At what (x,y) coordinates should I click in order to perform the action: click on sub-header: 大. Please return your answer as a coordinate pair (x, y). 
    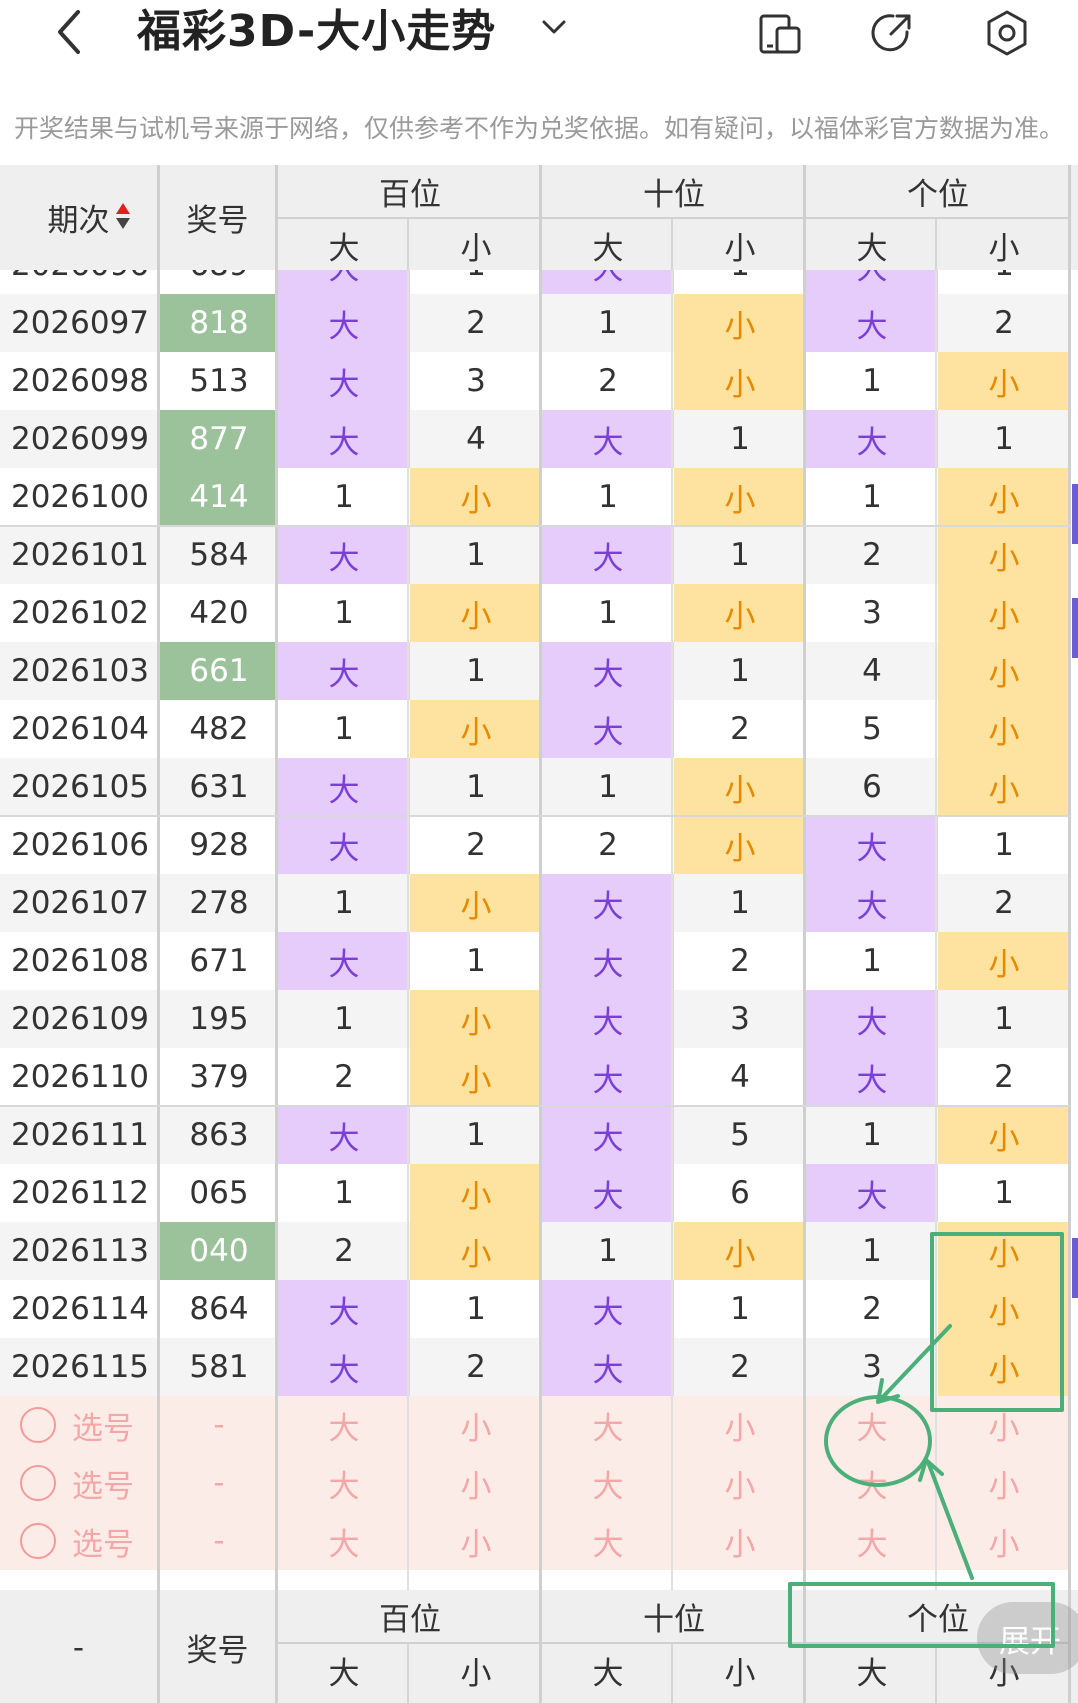
    Looking at the image, I should click on (608, 248).